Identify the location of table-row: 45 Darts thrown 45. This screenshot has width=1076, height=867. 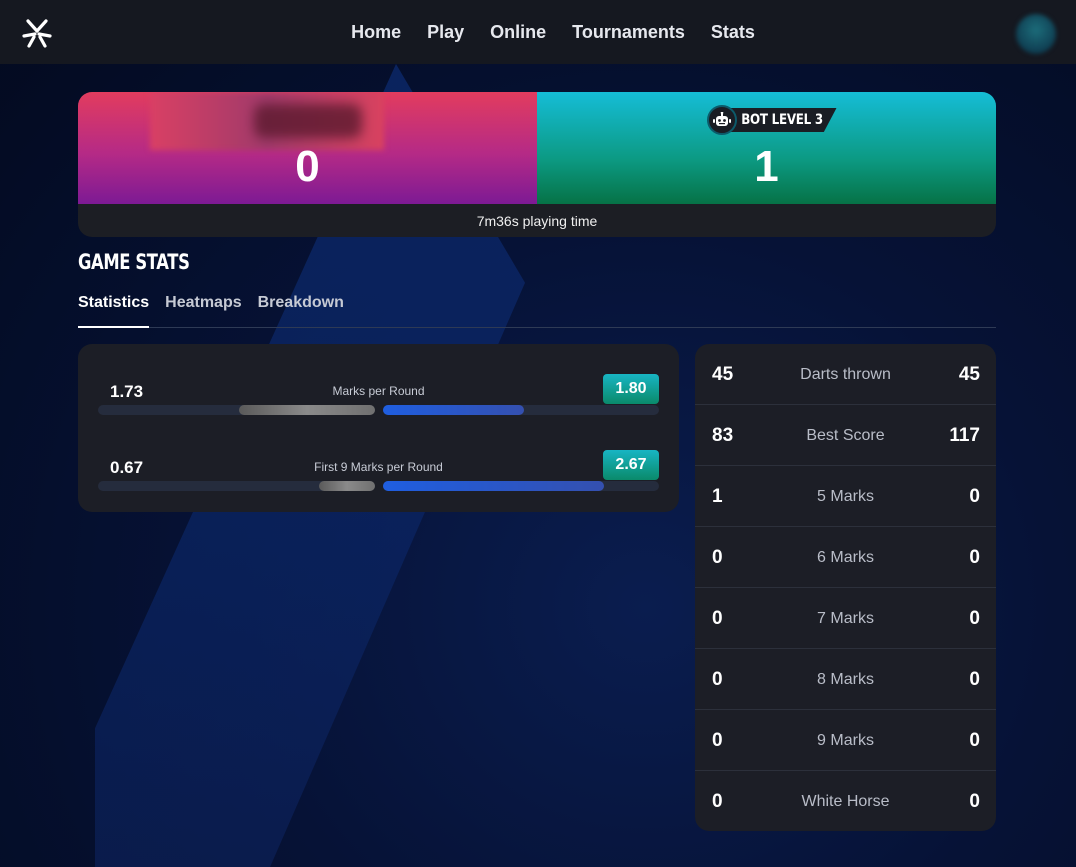
(845, 374).